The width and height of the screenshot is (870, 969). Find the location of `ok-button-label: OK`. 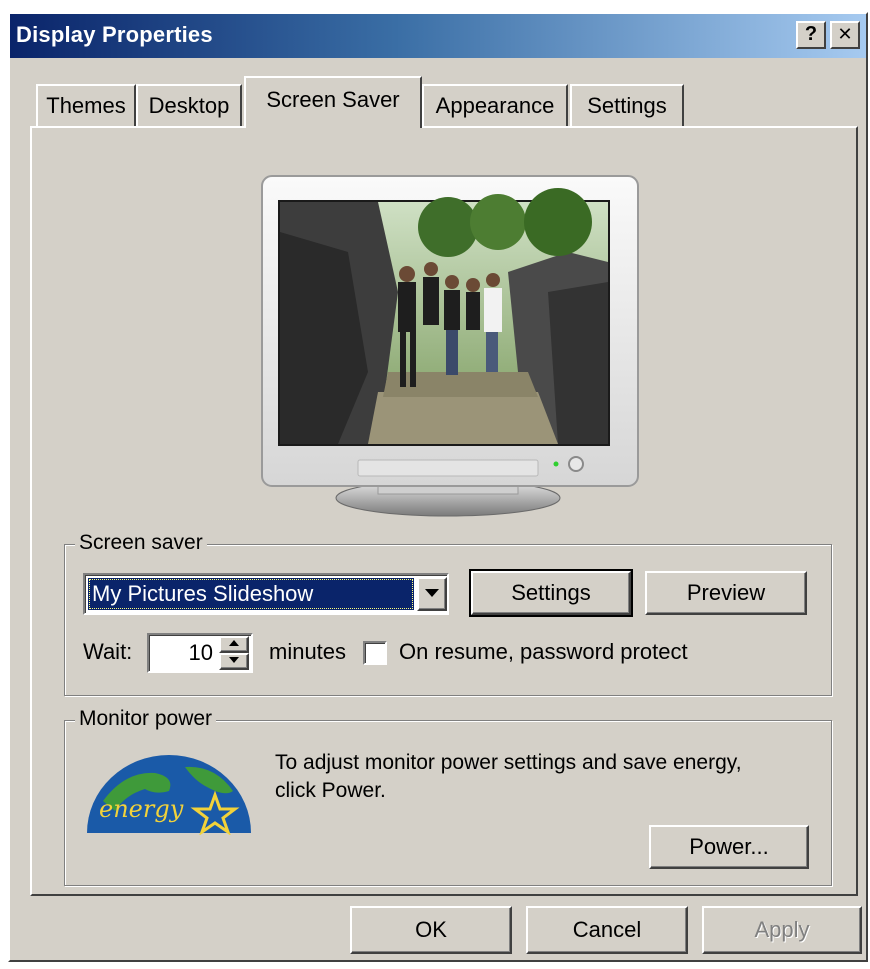

ok-button-label: OK is located at coordinates (431, 929).